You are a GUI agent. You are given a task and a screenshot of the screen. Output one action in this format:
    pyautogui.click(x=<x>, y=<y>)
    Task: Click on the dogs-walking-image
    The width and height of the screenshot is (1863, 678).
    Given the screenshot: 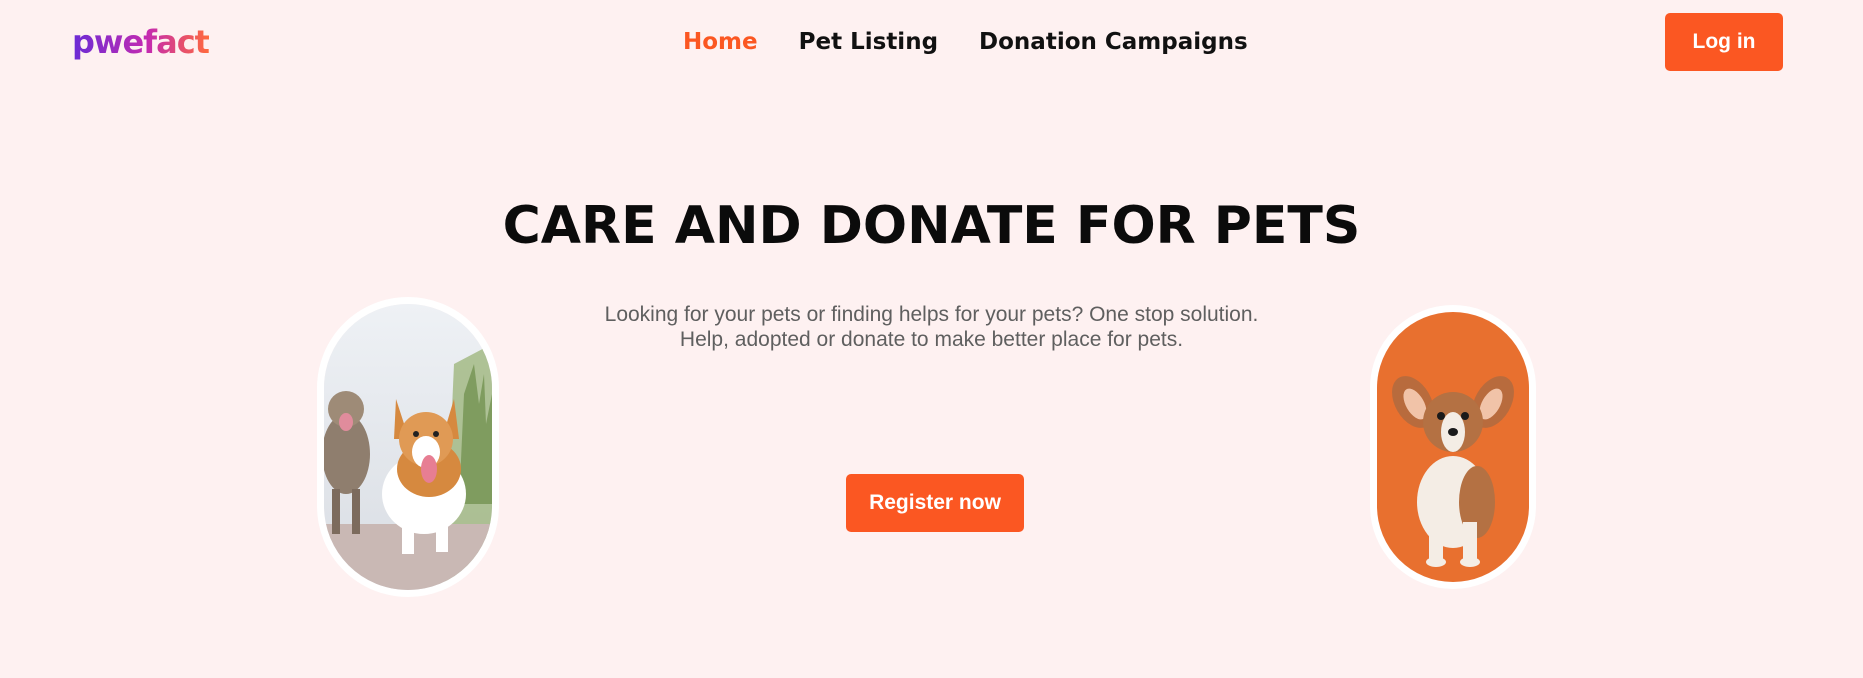 What is the action you would take?
    pyautogui.click(x=408, y=447)
    